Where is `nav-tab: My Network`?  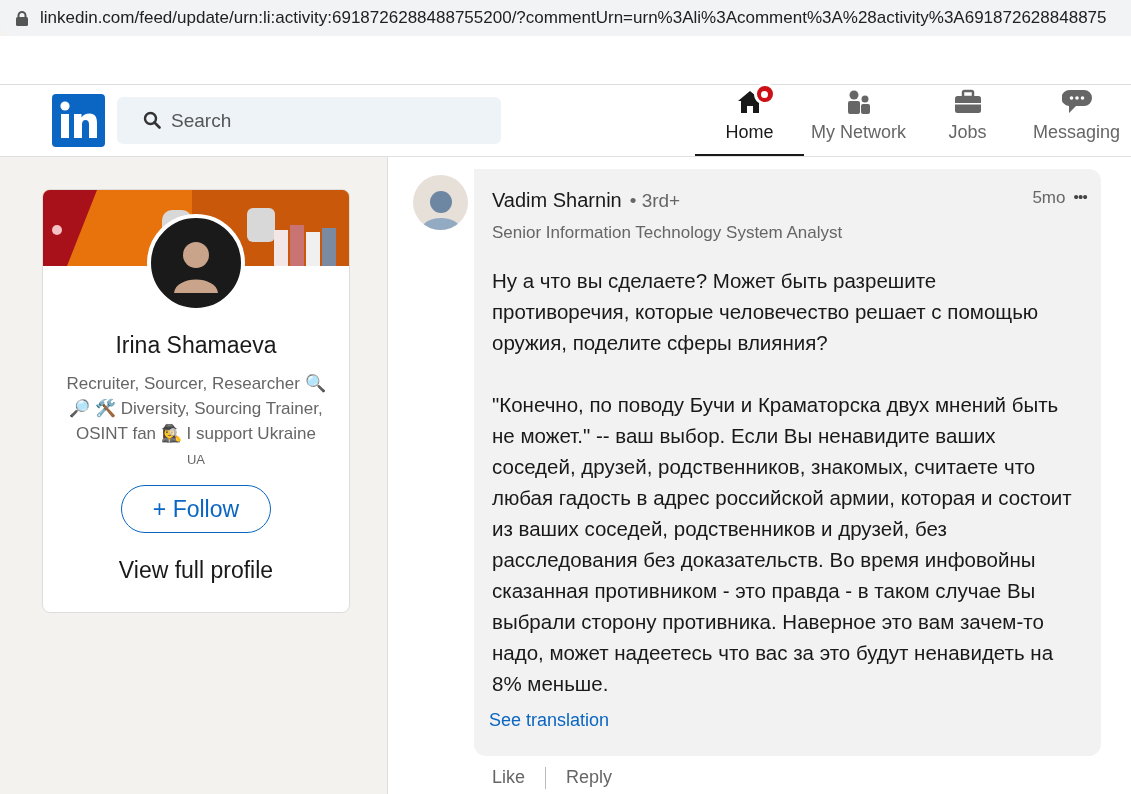 nav-tab: My Network is located at coordinates (858, 120).